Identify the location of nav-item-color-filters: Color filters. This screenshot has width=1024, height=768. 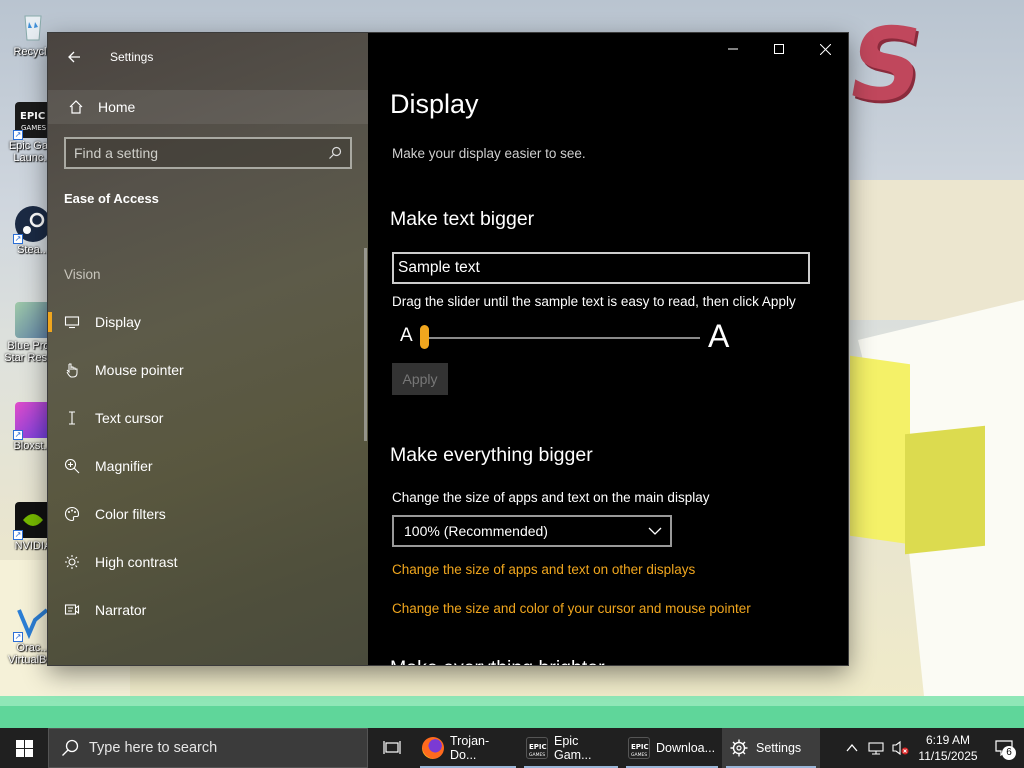
(208, 514).